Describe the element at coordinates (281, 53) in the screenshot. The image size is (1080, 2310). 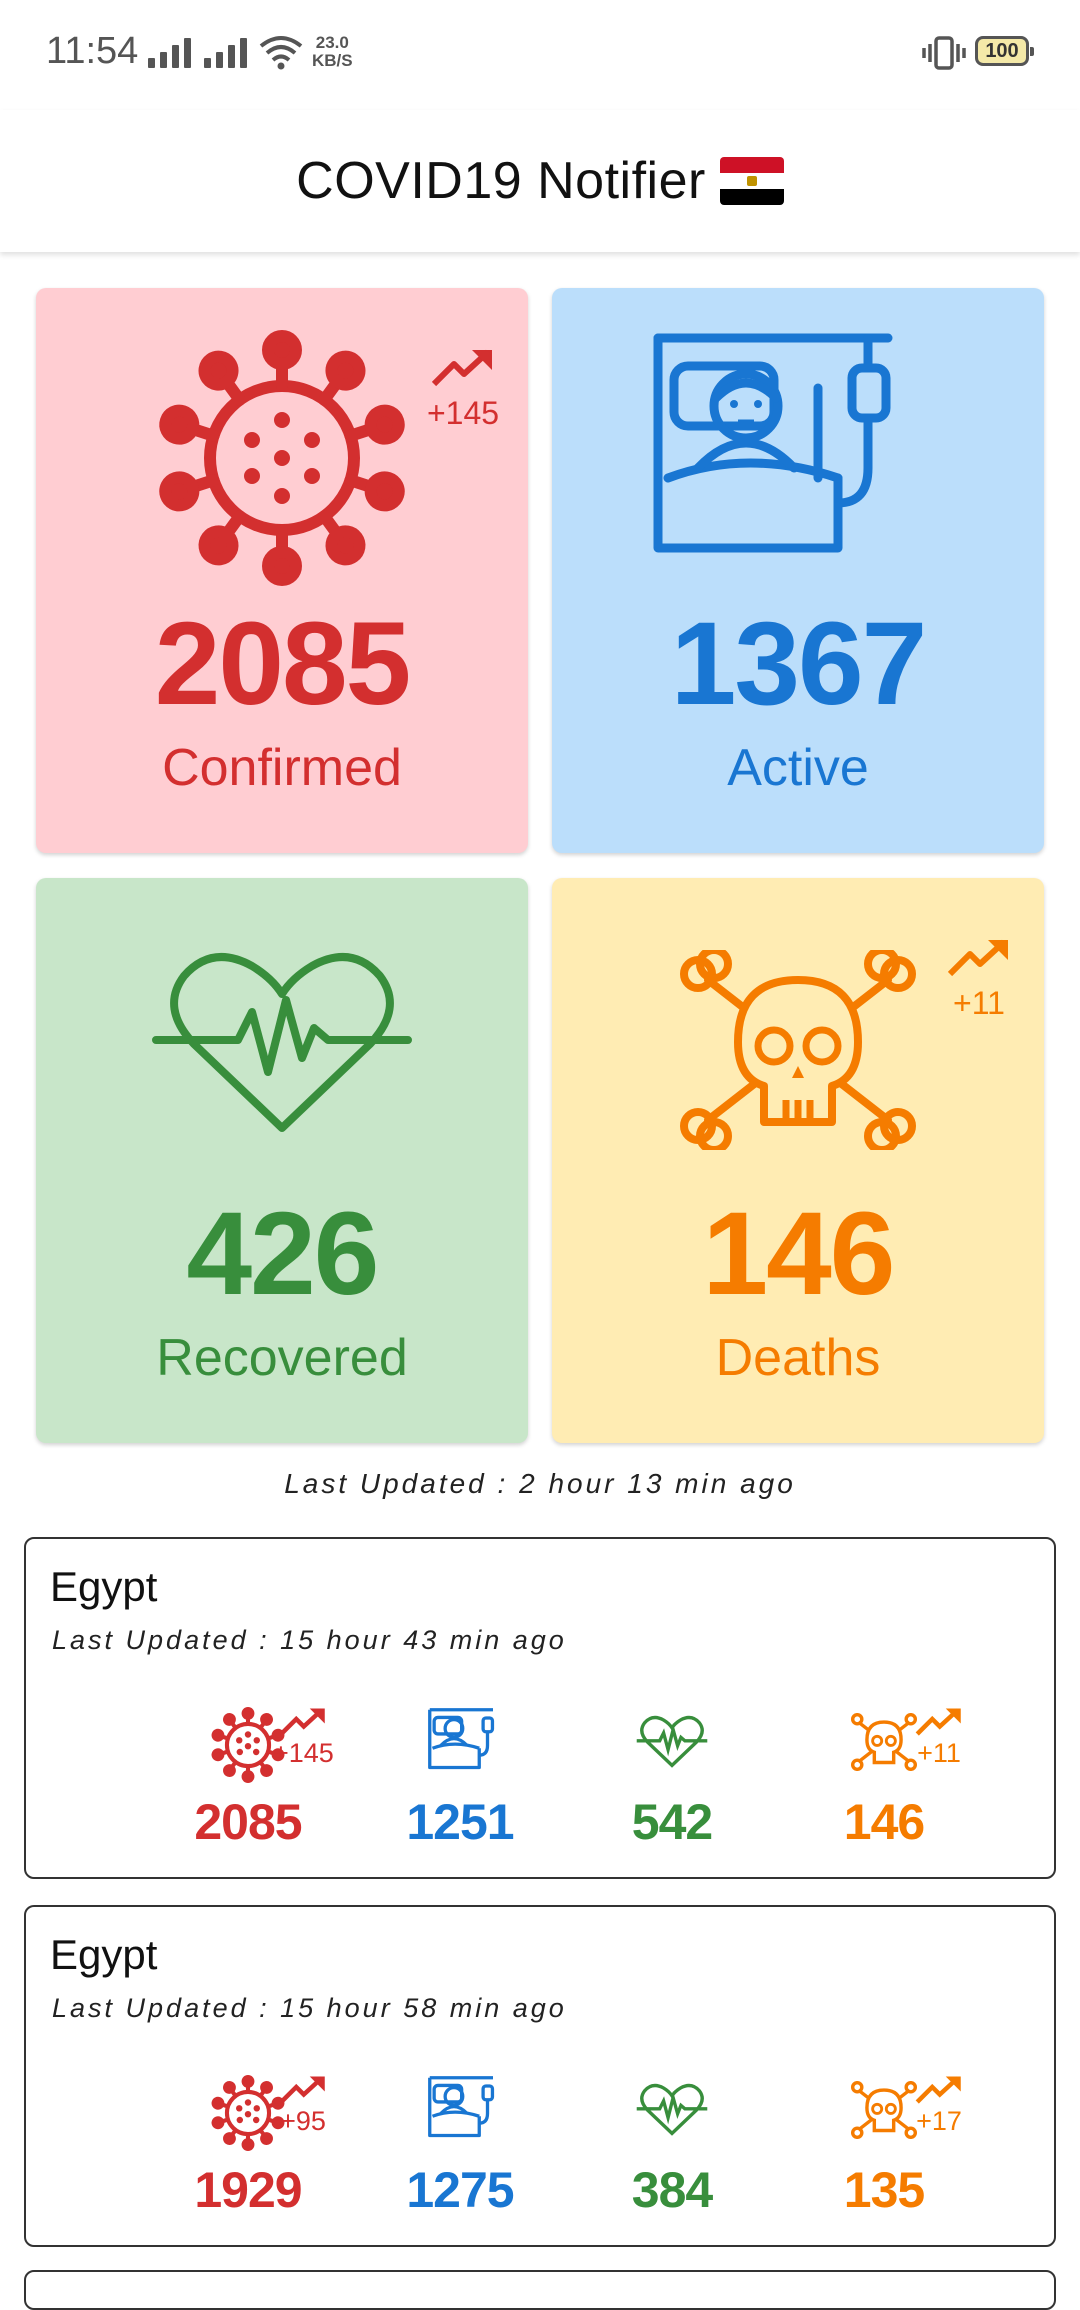
I see `wifi-icon` at that location.